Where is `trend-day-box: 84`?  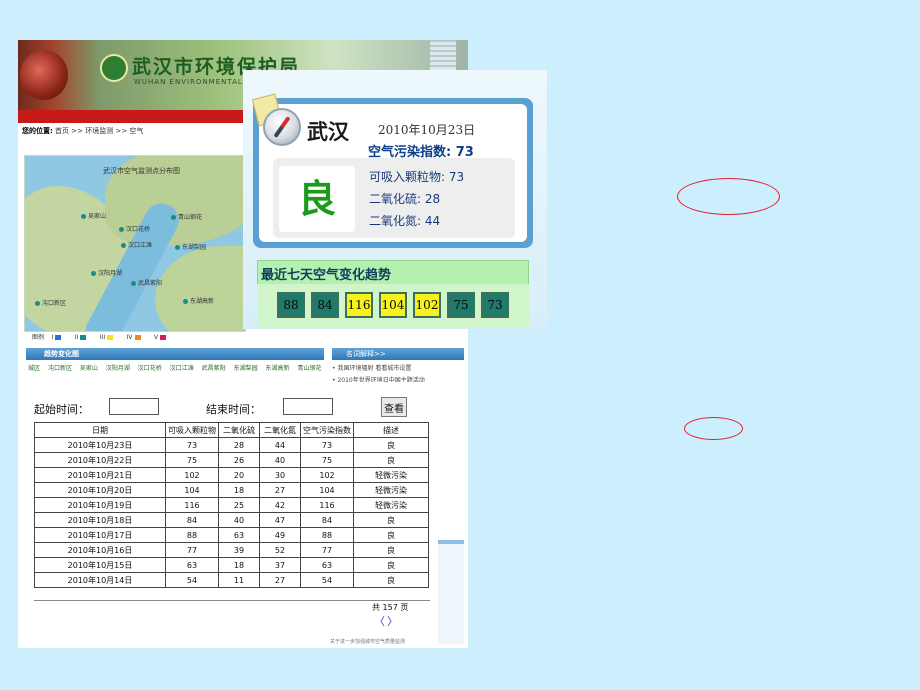 trend-day-box: 84 is located at coordinates (325, 305).